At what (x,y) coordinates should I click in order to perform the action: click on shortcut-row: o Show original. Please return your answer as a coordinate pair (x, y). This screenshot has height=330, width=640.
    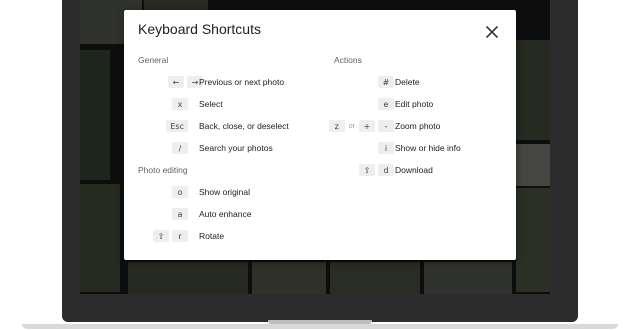
    Looking at the image, I should click on (228, 192).